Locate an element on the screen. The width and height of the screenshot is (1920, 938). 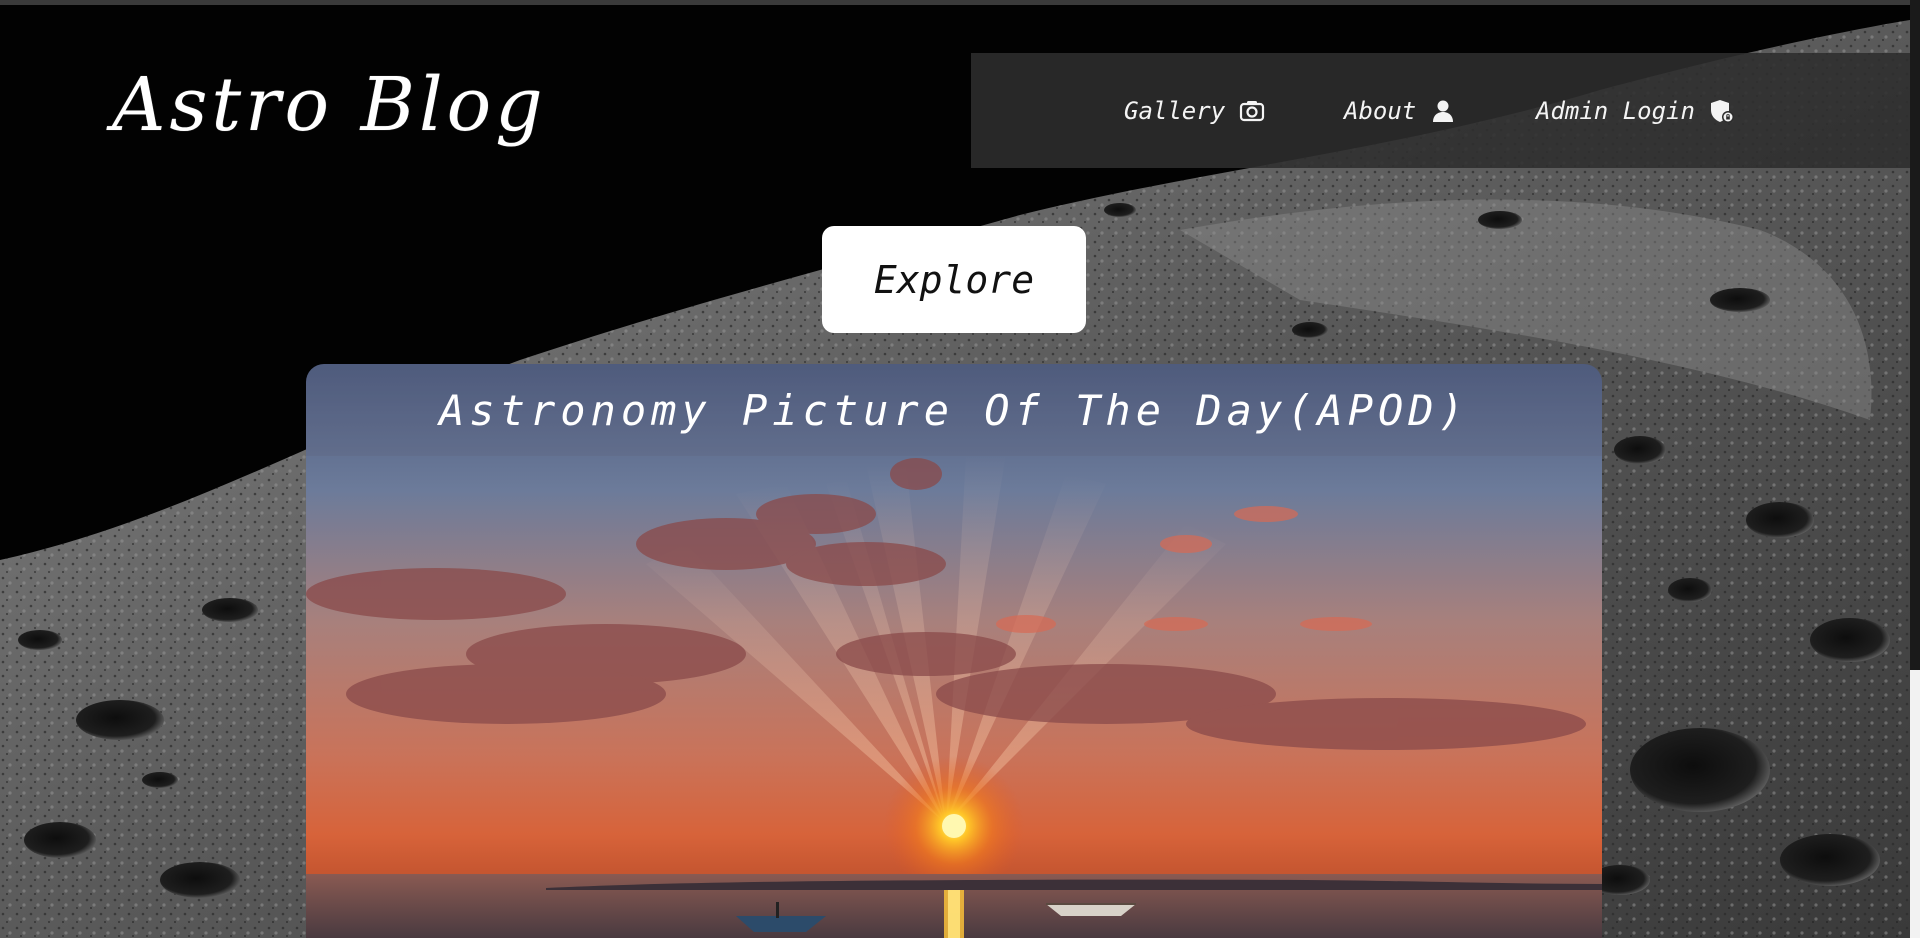
boat-right is located at coordinates (1091, 909).